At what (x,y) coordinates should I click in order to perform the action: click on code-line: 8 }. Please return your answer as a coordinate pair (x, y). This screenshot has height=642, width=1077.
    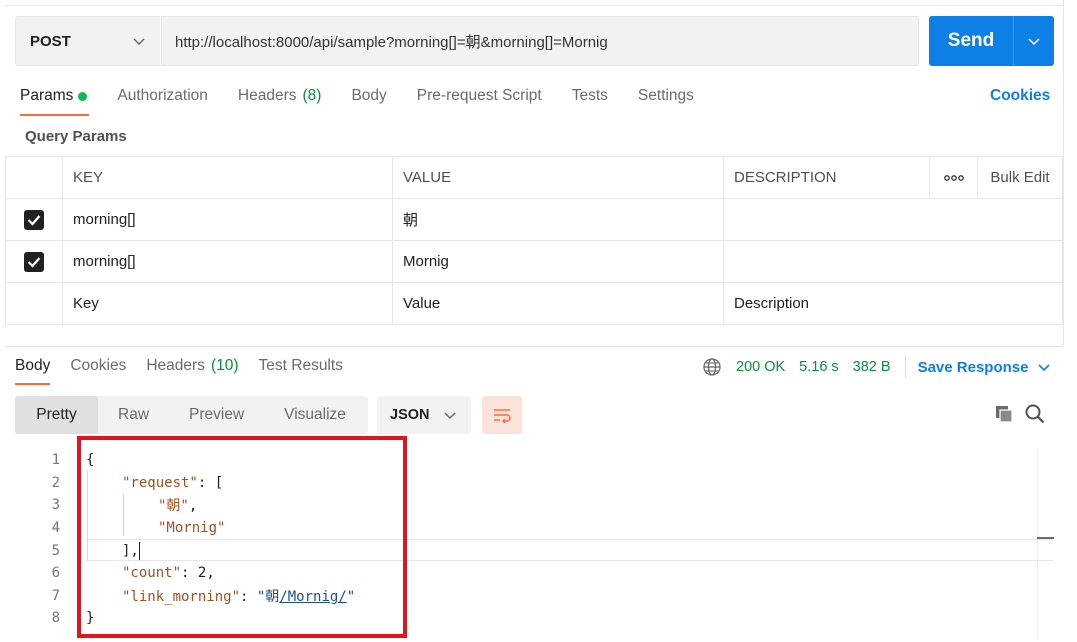
    Looking at the image, I should click on (57, 618).